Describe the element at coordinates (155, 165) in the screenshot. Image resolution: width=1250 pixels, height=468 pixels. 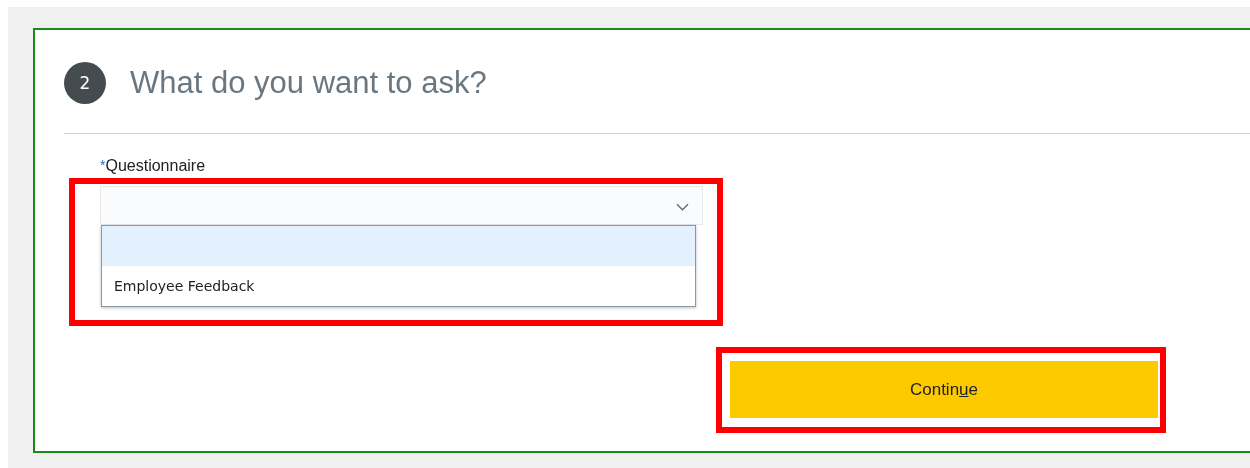
I see `field-label: Questionnaire` at that location.